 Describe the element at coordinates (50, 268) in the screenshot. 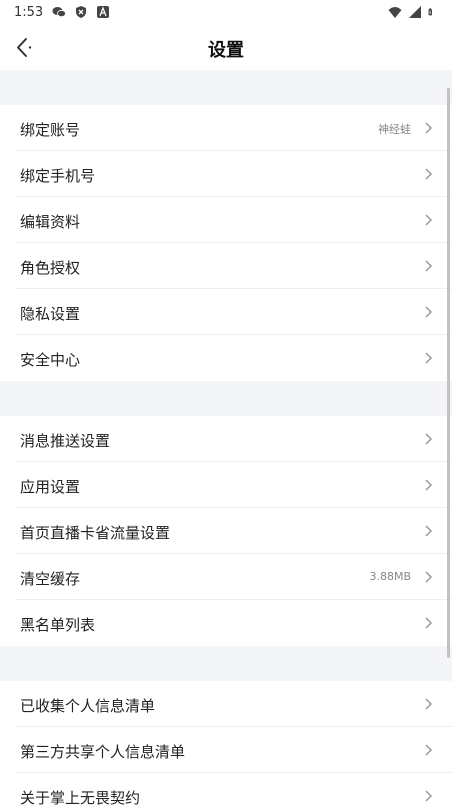

I see `setting-label: 角色授权` at that location.